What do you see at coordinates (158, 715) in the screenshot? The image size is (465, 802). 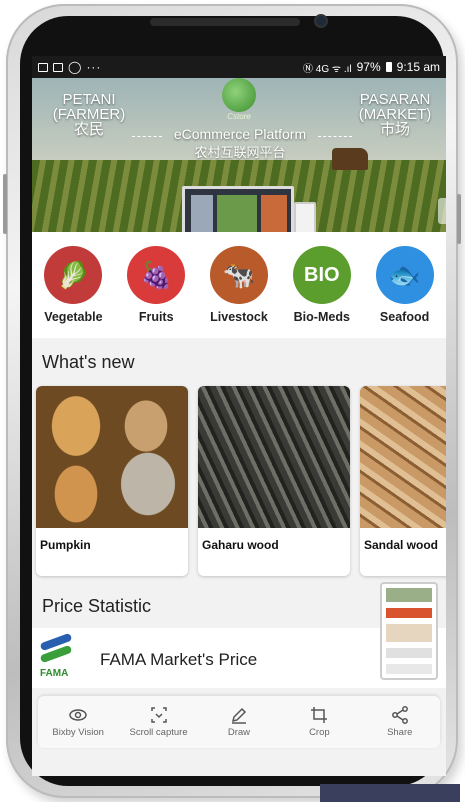 I see `scroll-capture-icon` at bounding box center [158, 715].